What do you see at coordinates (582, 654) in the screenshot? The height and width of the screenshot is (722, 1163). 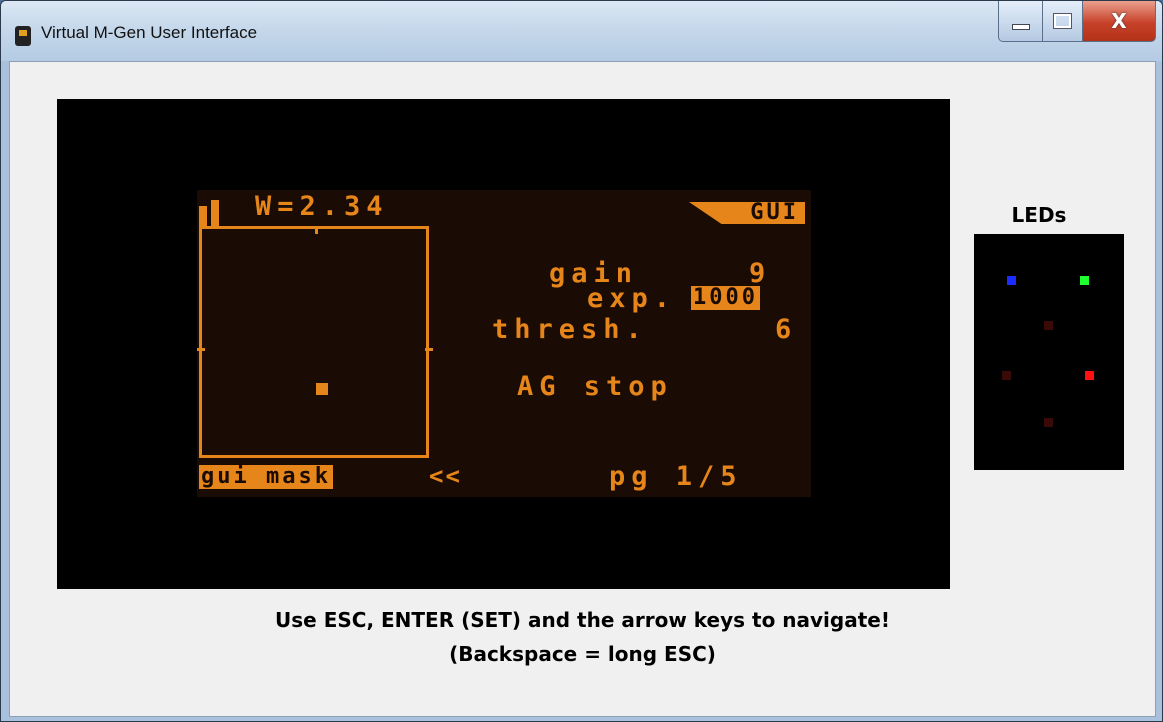 I see `instructions-line-2: (Backspace = long ESC)` at bounding box center [582, 654].